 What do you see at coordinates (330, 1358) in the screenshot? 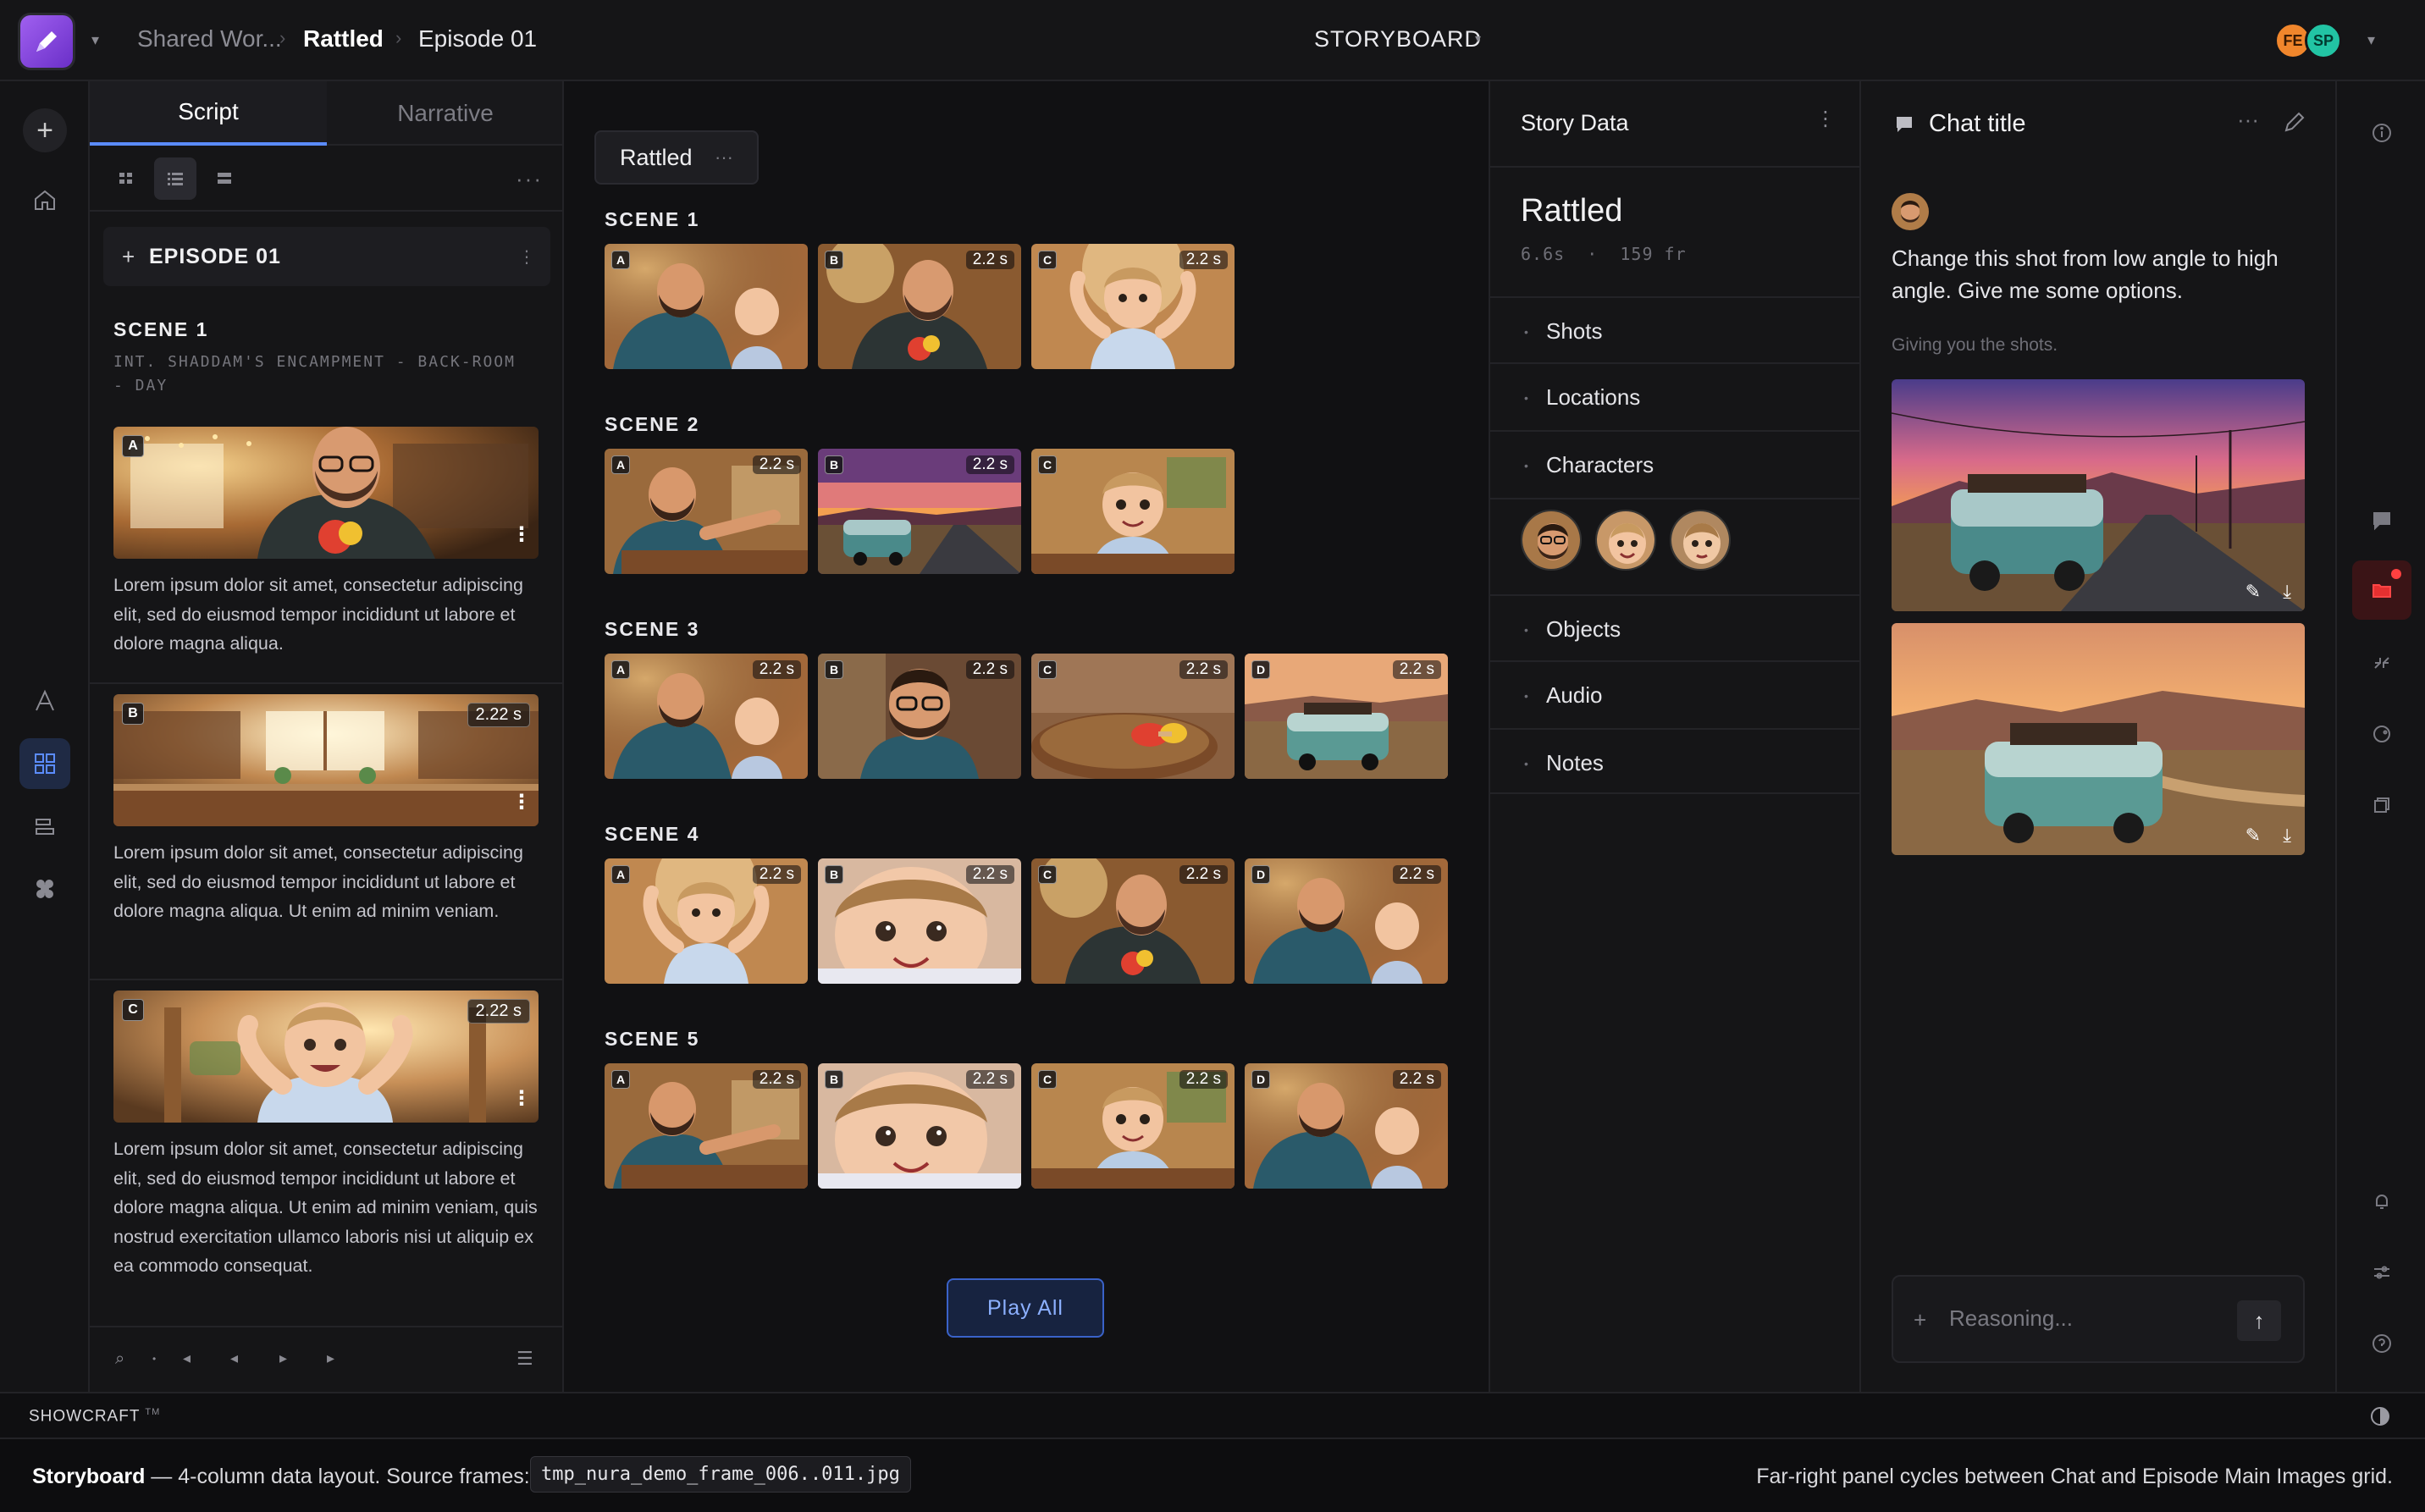
I see `last-page-icon: ▸` at bounding box center [330, 1358].